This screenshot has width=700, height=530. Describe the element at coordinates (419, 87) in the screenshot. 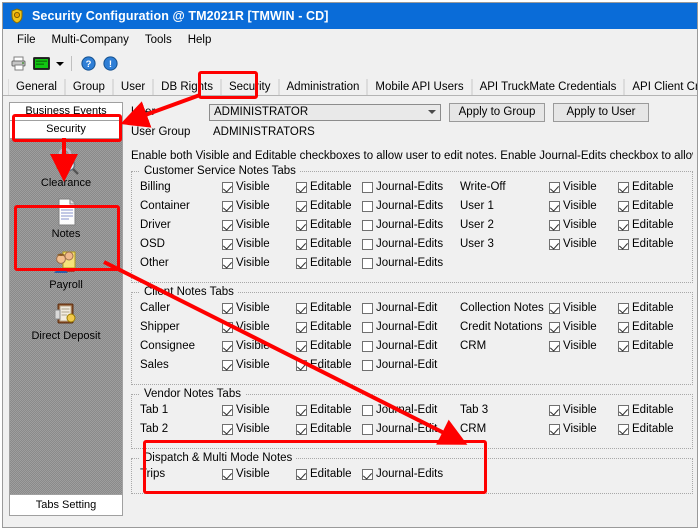

I see `tab-mobile-api-users: Mobile API Users` at that location.